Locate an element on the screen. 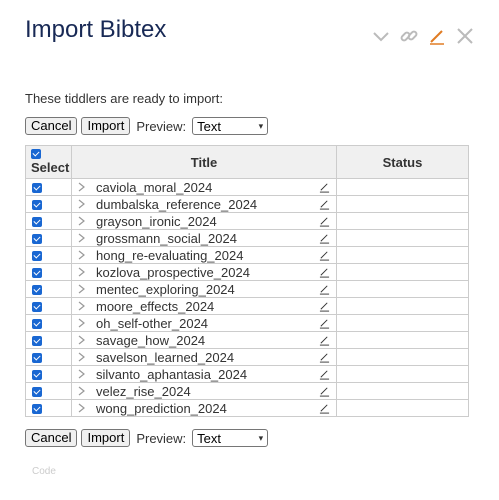  table-row: savelson_learned_2024 is located at coordinates (247, 357).